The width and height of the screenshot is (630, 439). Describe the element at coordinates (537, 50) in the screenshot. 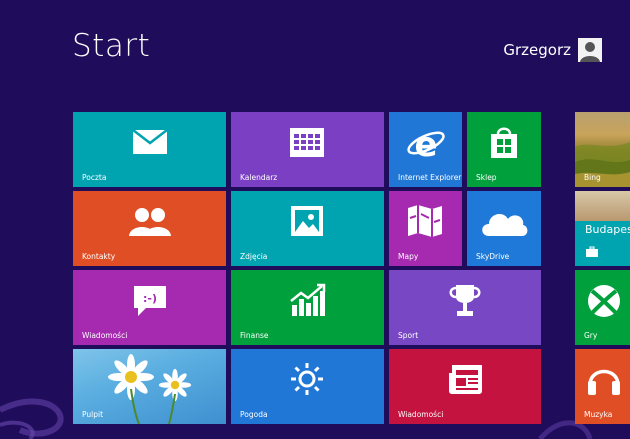

I see `user-name: Grzegorz` at that location.